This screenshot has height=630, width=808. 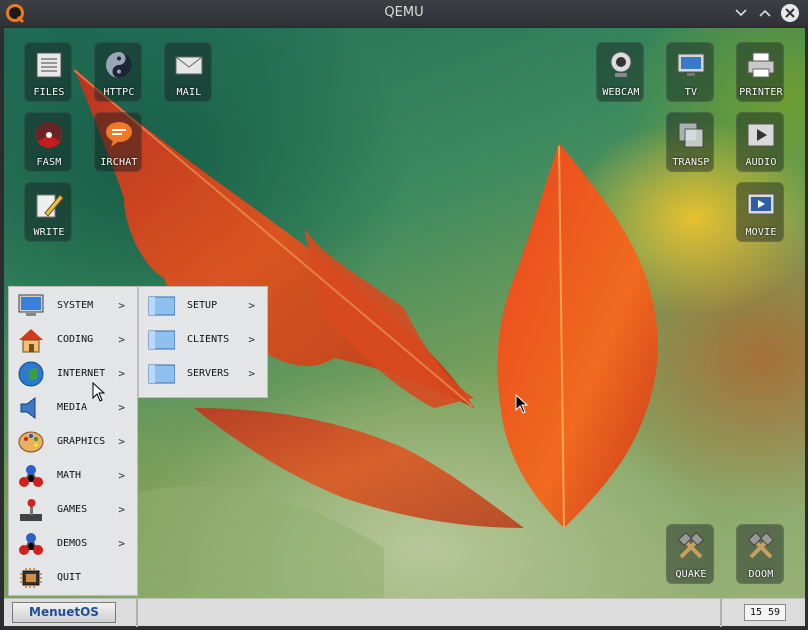 What do you see at coordinates (691, 64) in the screenshot?
I see `tv-icon` at bounding box center [691, 64].